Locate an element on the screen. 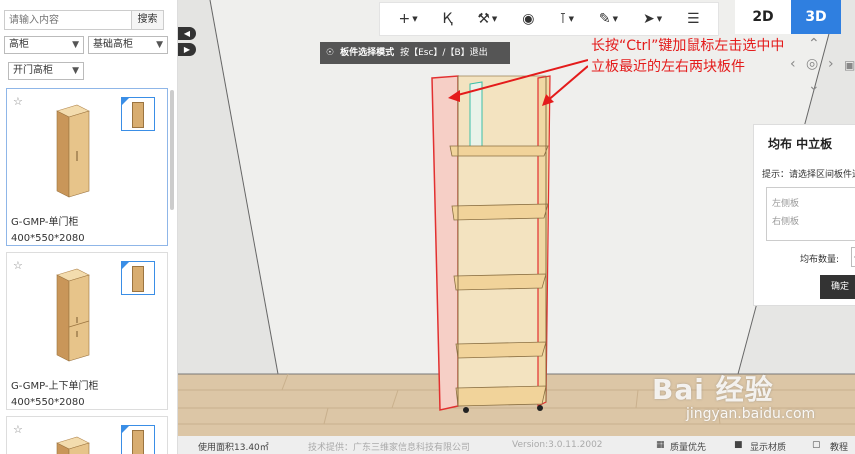  cursor-icon: ➤ ▼ is located at coordinates (652, 19).